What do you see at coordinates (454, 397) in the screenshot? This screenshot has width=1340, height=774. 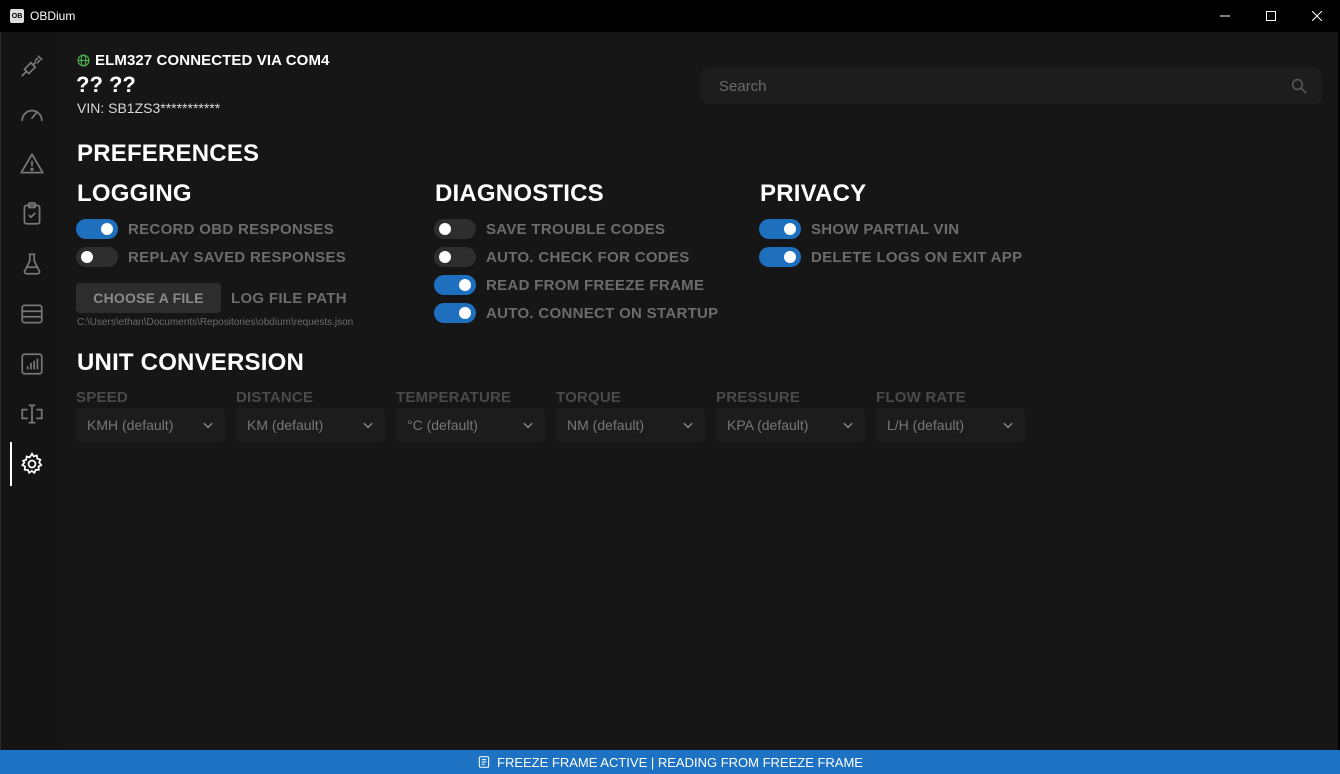 I see `temperature-label: TEMPERATURE` at bounding box center [454, 397].